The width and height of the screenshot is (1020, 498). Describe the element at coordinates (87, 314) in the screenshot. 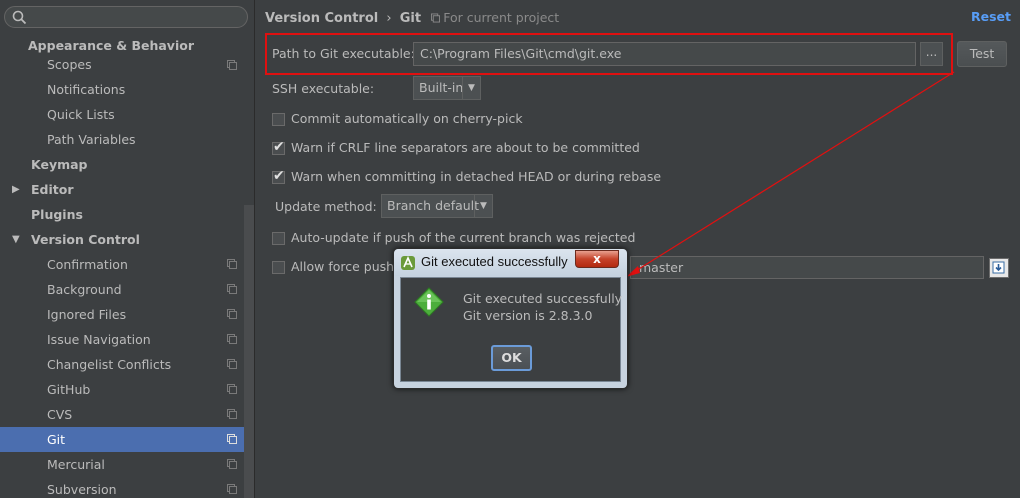

I see `sidebar-item-label: Ignored Files` at that location.